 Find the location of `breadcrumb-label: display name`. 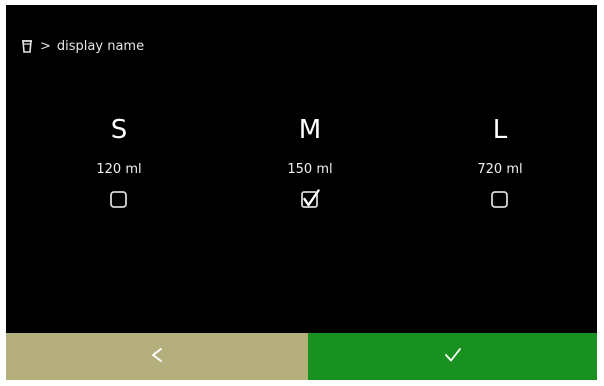

breadcrumb-label: display name is located at coordinates (100, 46).